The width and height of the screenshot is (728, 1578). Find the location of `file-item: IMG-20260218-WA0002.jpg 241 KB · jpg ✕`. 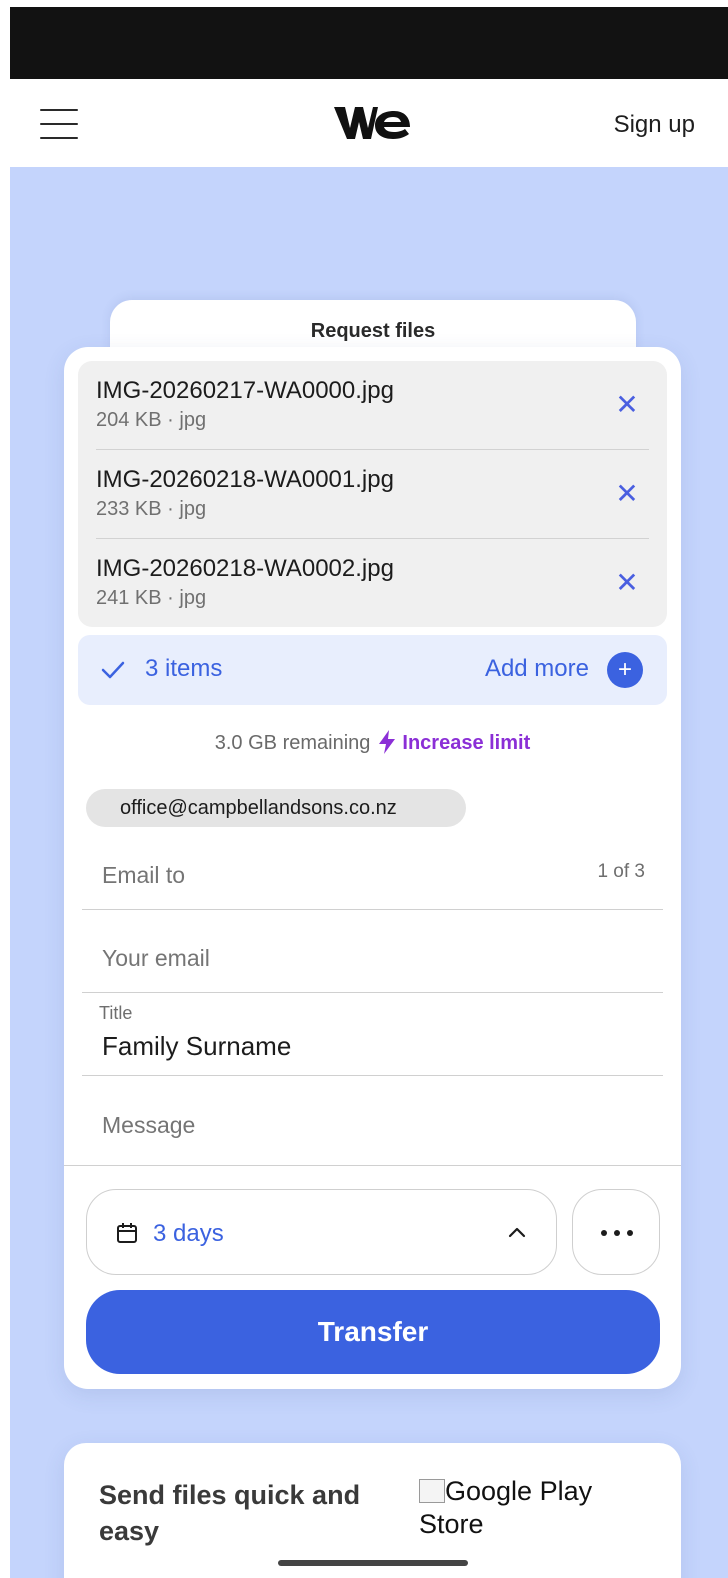

file-item: IMG-20260218-WA0002.jpg 241 KB · jpg ✕ is located at coordinates (372, 583).